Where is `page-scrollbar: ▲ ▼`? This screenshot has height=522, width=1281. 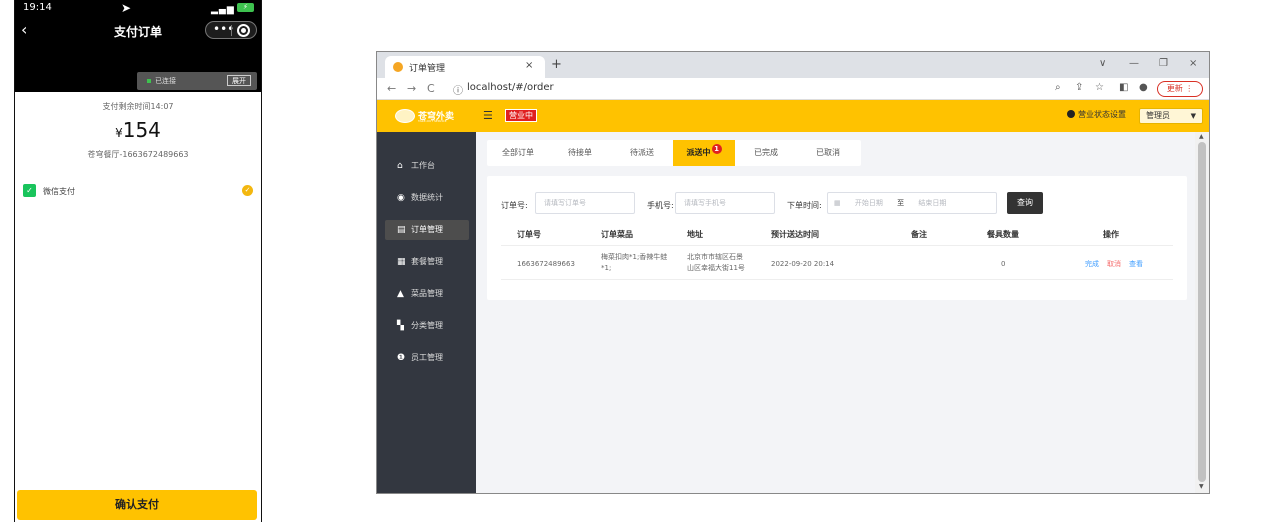
page-scrollbar: ▲ ▼ is located at coordinates (1202, 312).